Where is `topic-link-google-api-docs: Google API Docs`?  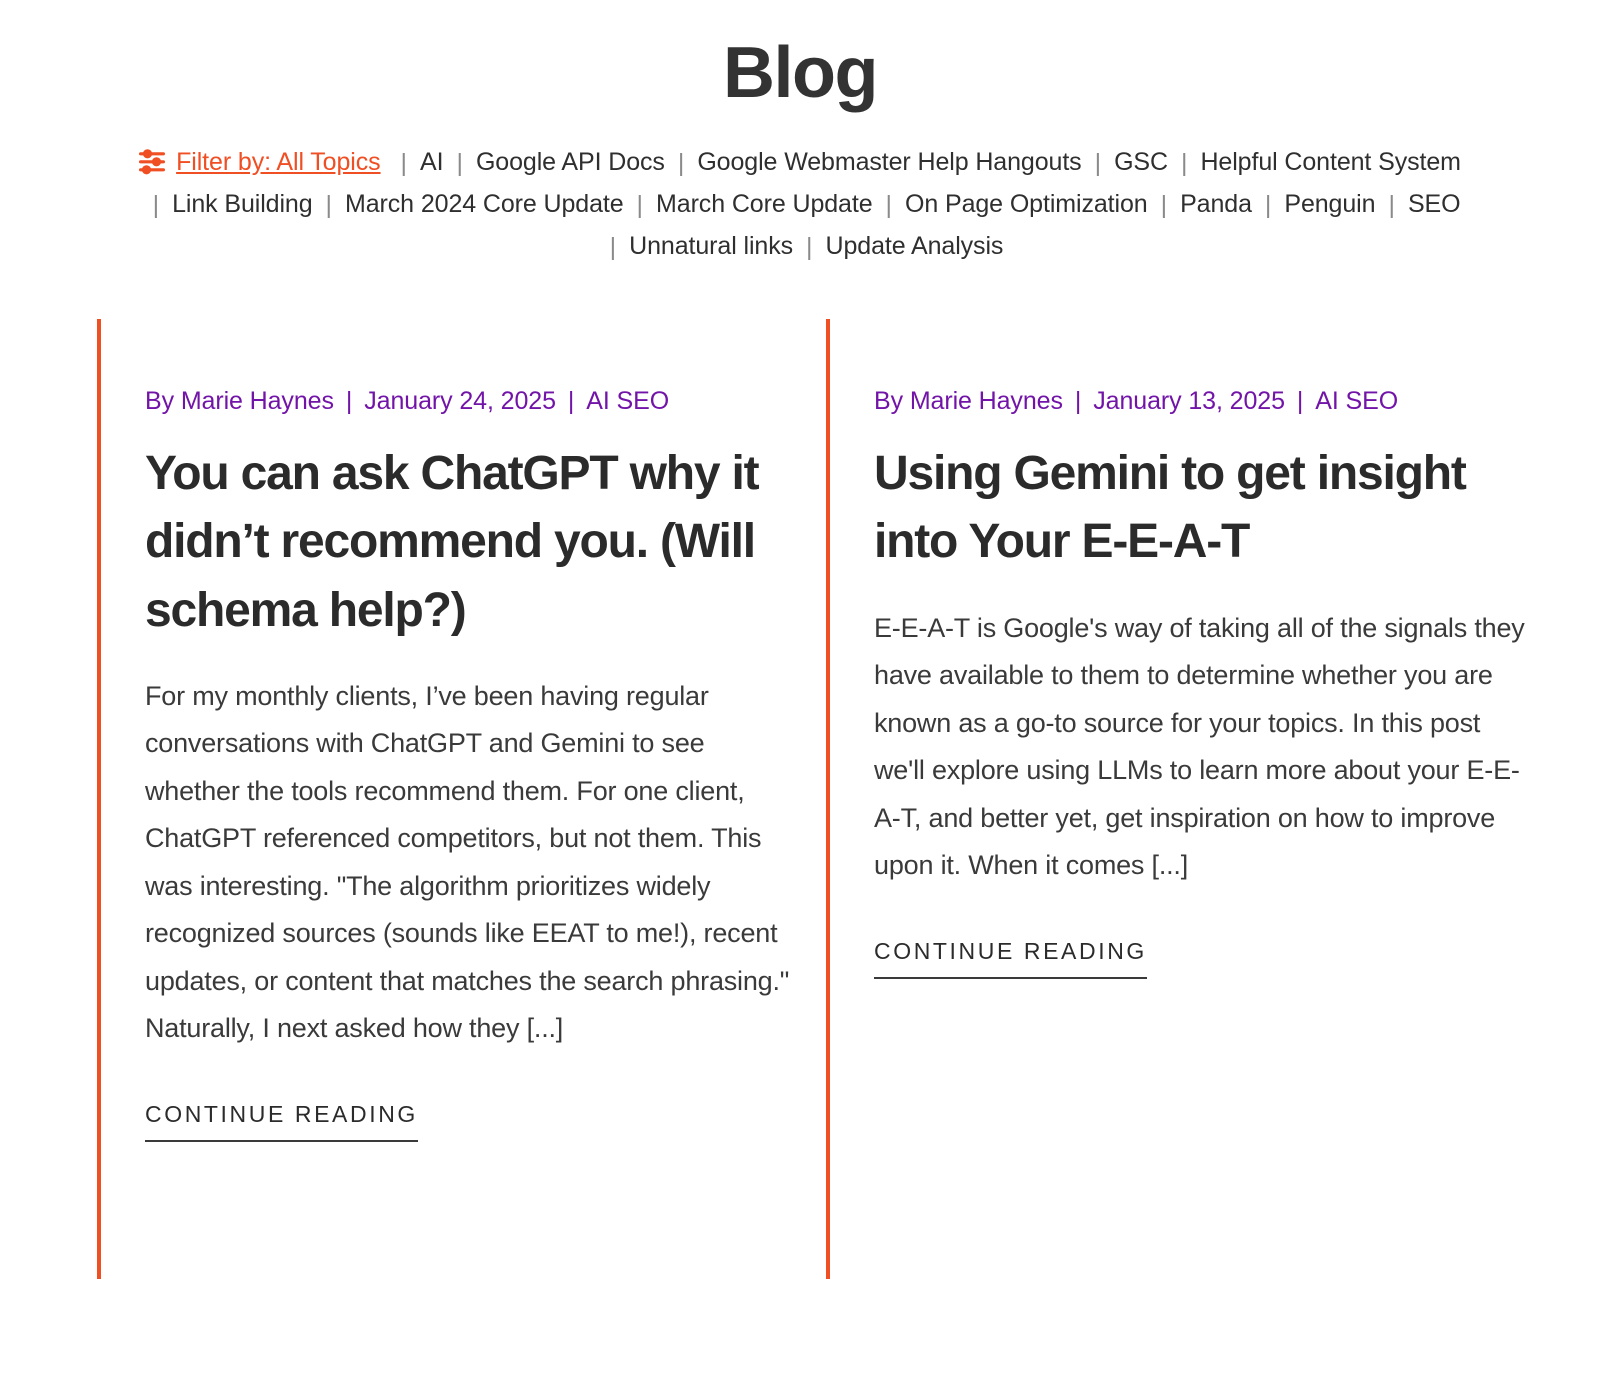
topic-link-google-api-docs: Google API Docs is located at coordinates (570, 162).